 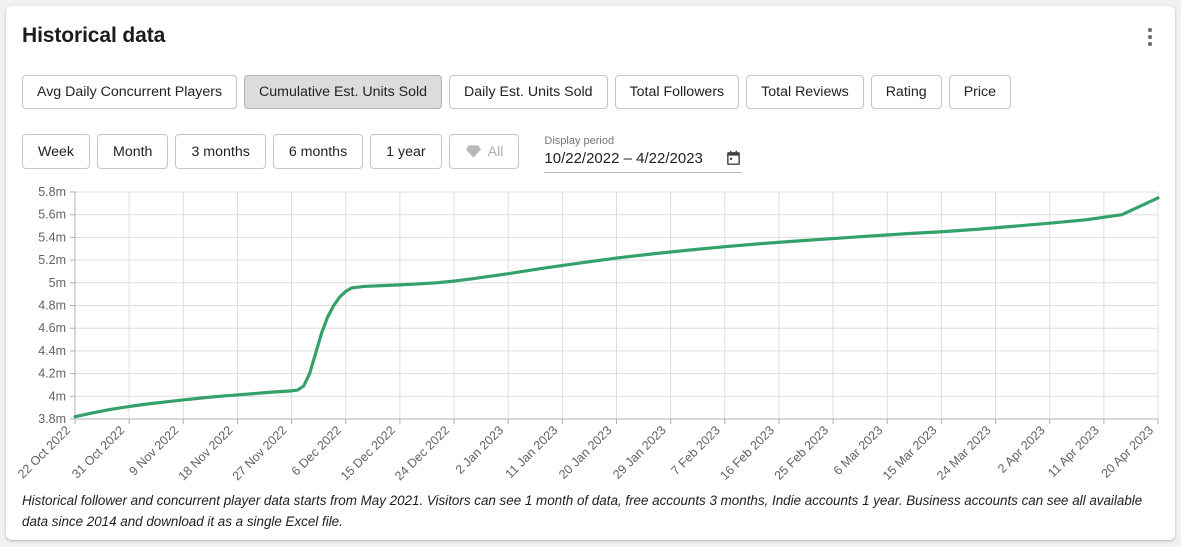 I want to click on x-tick-label: 20 Apr 2023, so click(x=1128, y=452).